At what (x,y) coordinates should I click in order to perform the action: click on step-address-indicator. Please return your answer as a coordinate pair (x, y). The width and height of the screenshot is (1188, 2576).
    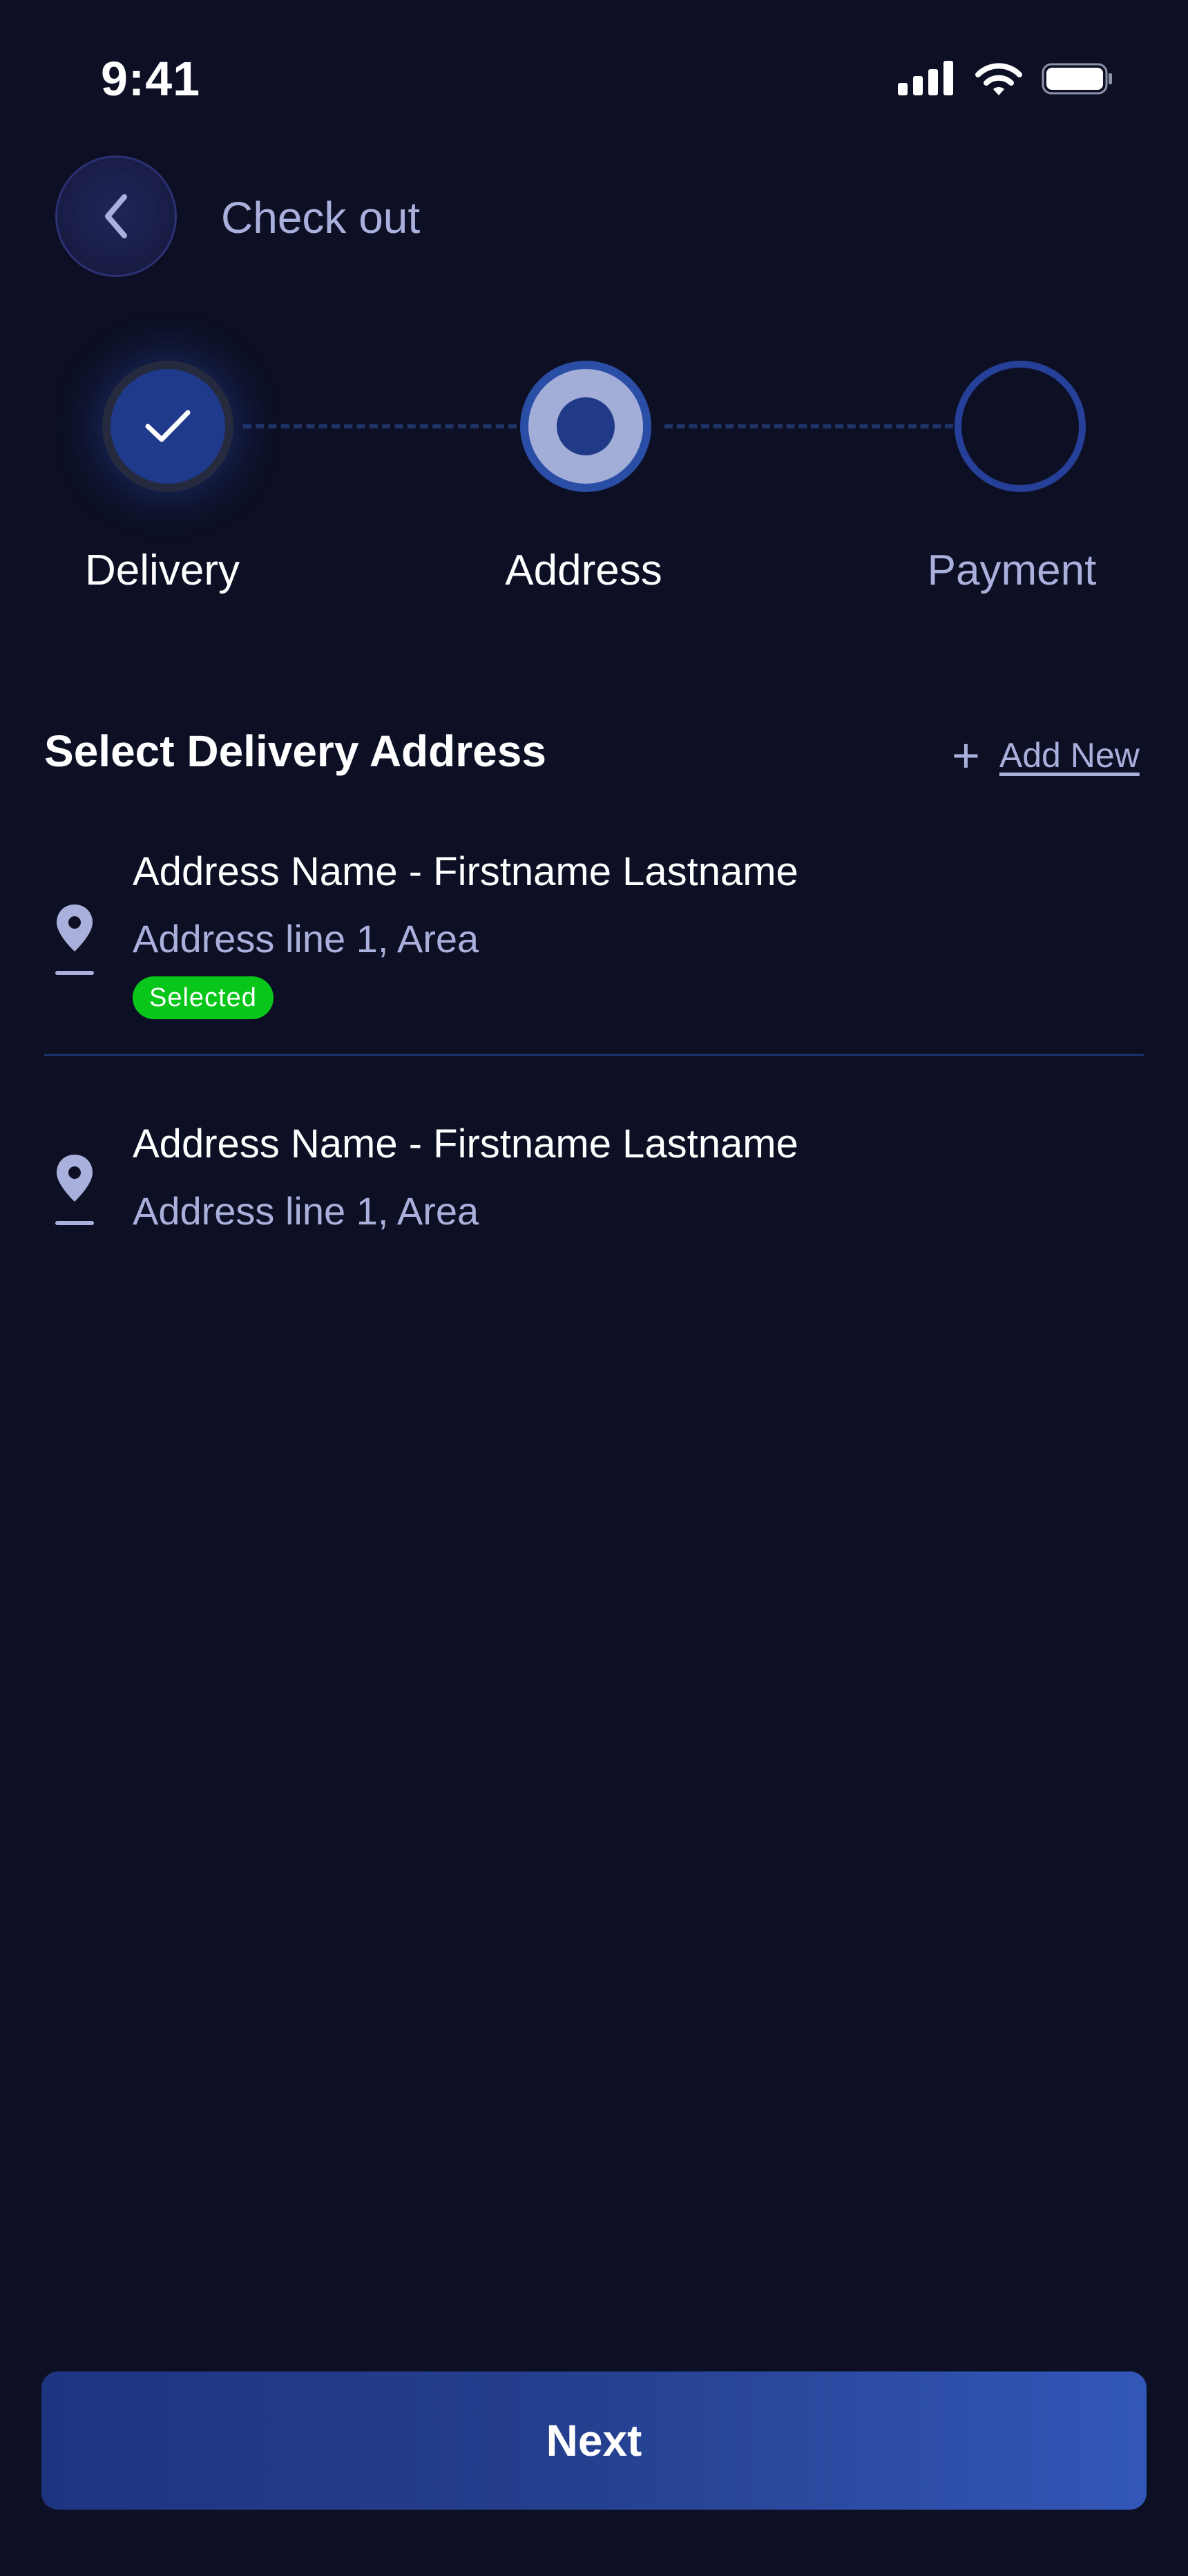
    Looking at the image, I should click on (585, 426).